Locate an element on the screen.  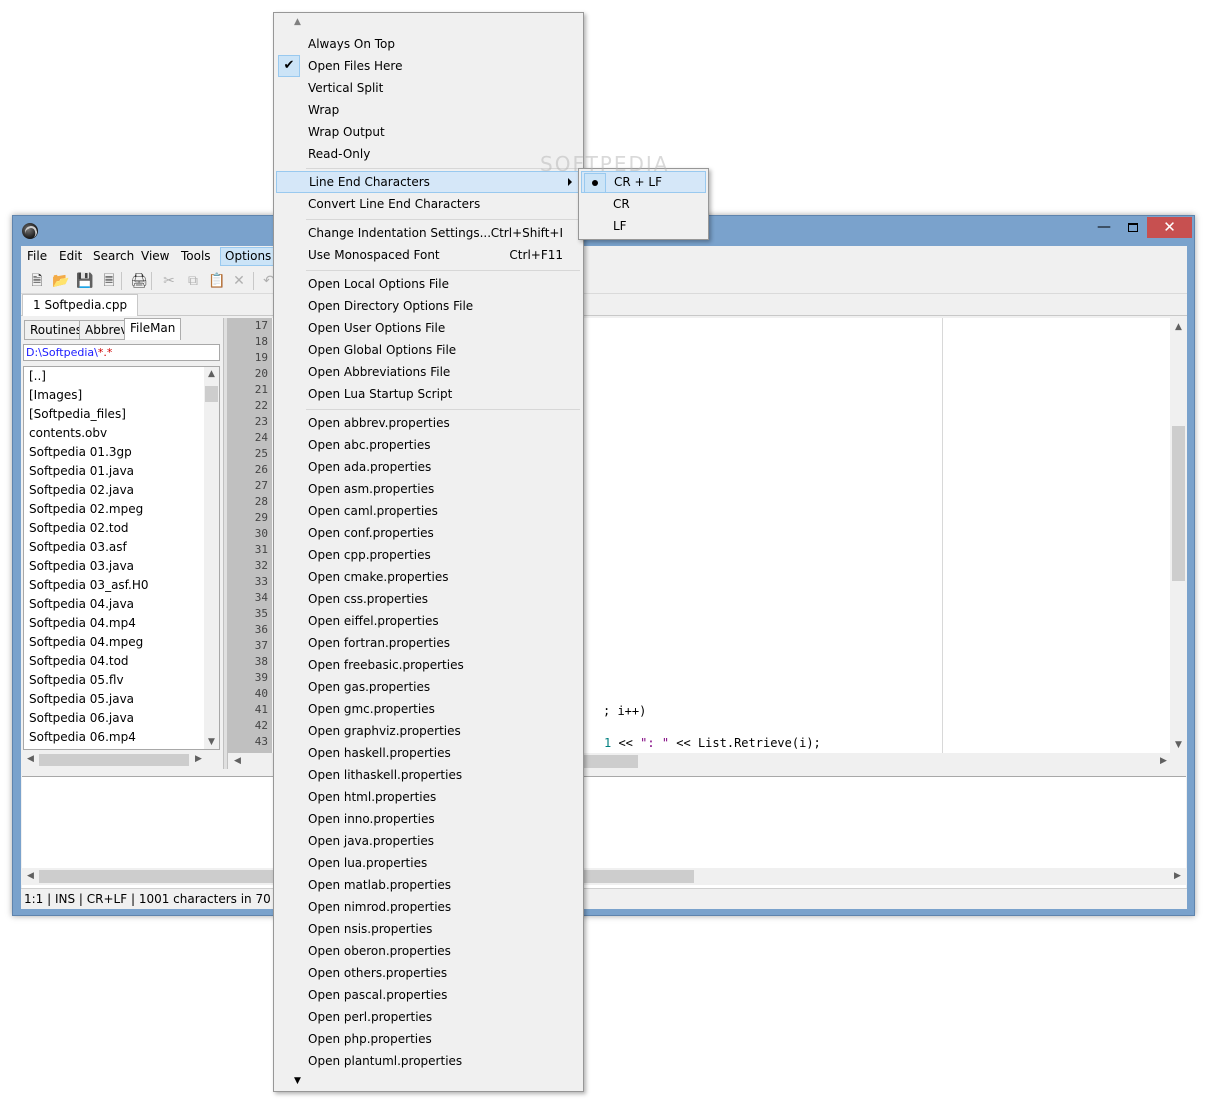
menu-item-user-options: Open User Options File is located at coordinates (428, 328).